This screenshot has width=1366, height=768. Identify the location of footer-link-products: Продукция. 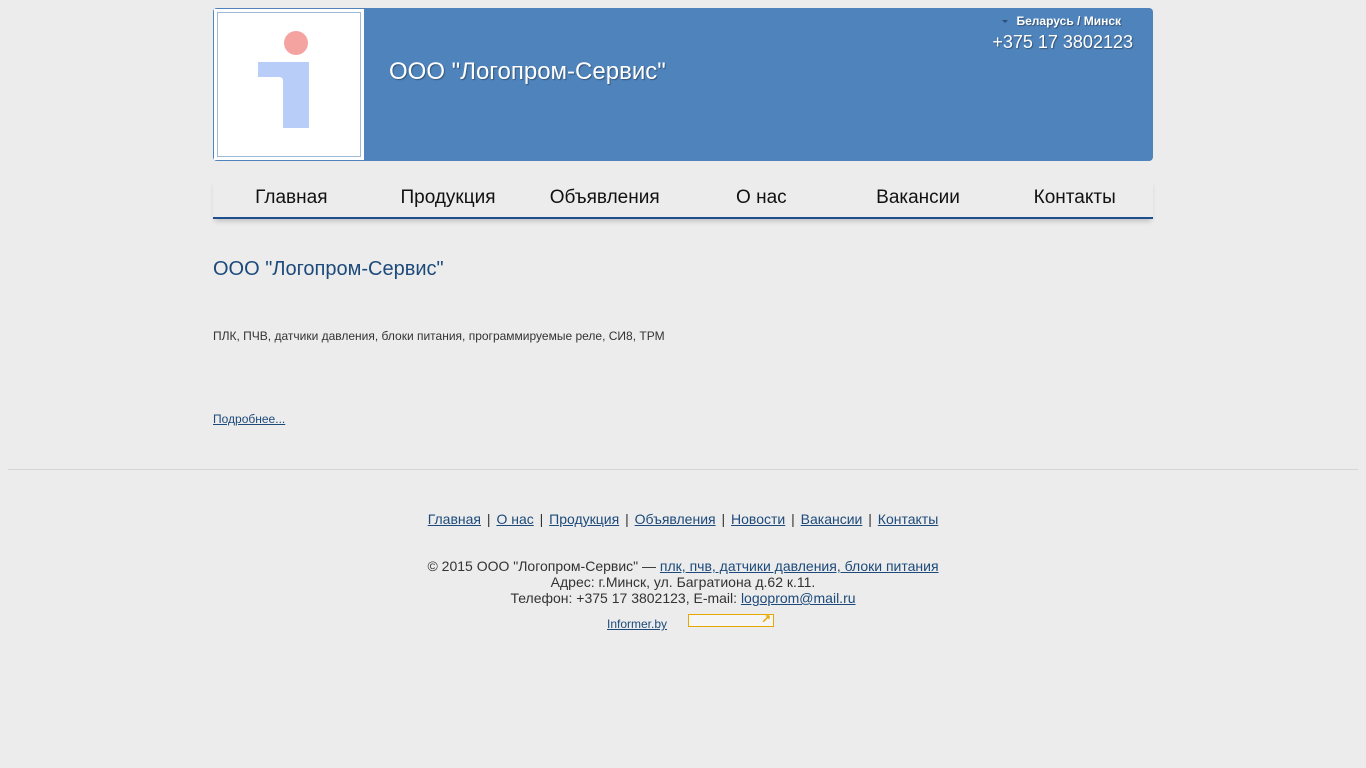
(584, 519).